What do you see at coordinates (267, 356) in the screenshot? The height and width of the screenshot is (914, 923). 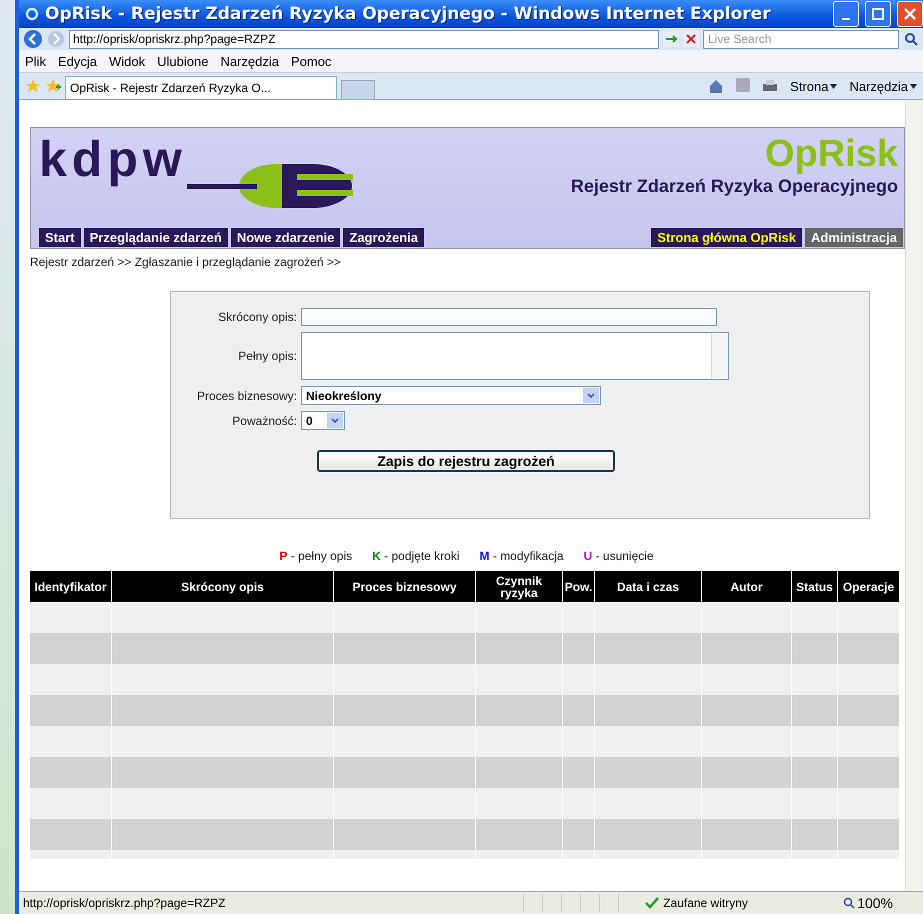 I see `field-label: Pełny opis:` at bounding box center [267, 356].